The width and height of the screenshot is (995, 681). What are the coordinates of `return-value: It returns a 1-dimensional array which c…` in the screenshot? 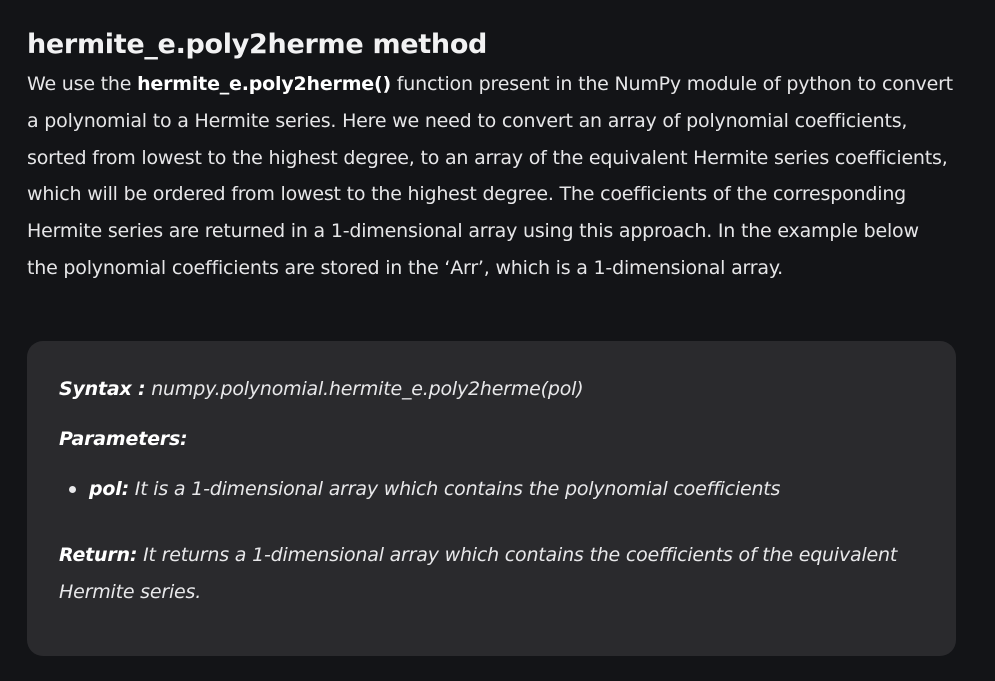 It's located at (478, 573).